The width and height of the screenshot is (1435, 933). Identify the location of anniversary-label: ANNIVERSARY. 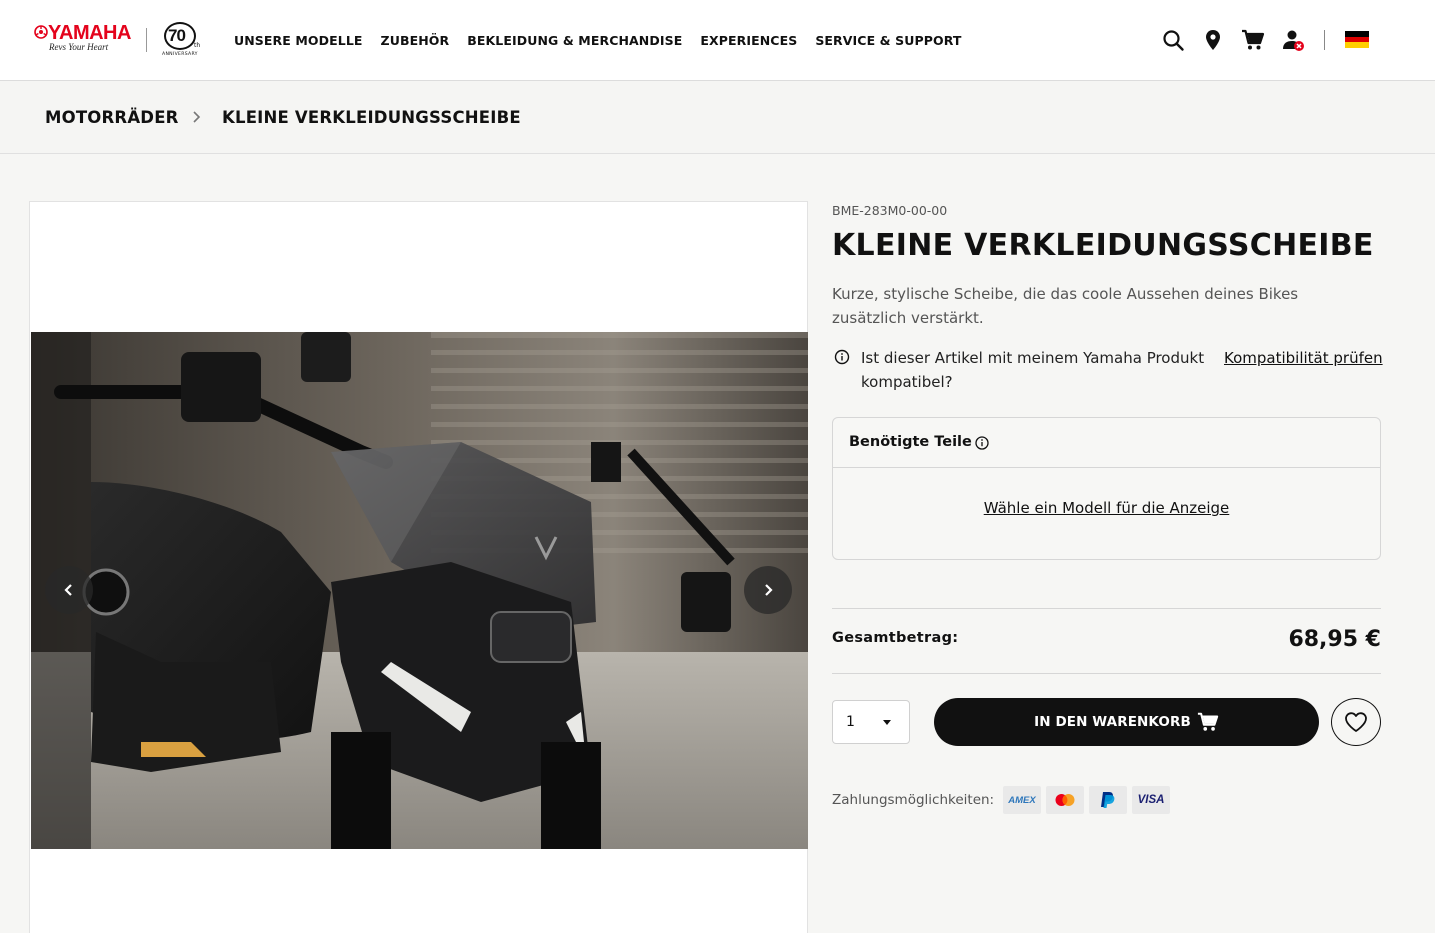
(180, 54).